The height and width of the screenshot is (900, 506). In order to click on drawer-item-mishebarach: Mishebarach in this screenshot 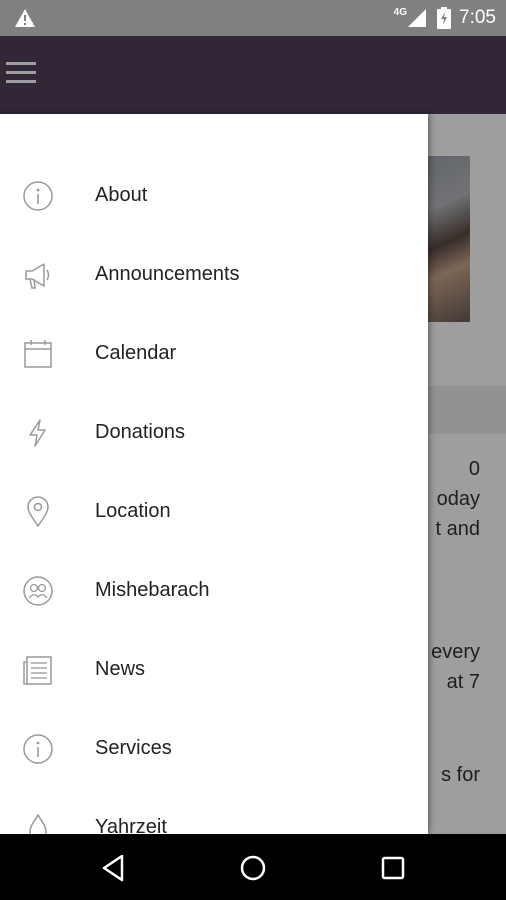, I will do `click(214, 590)`.